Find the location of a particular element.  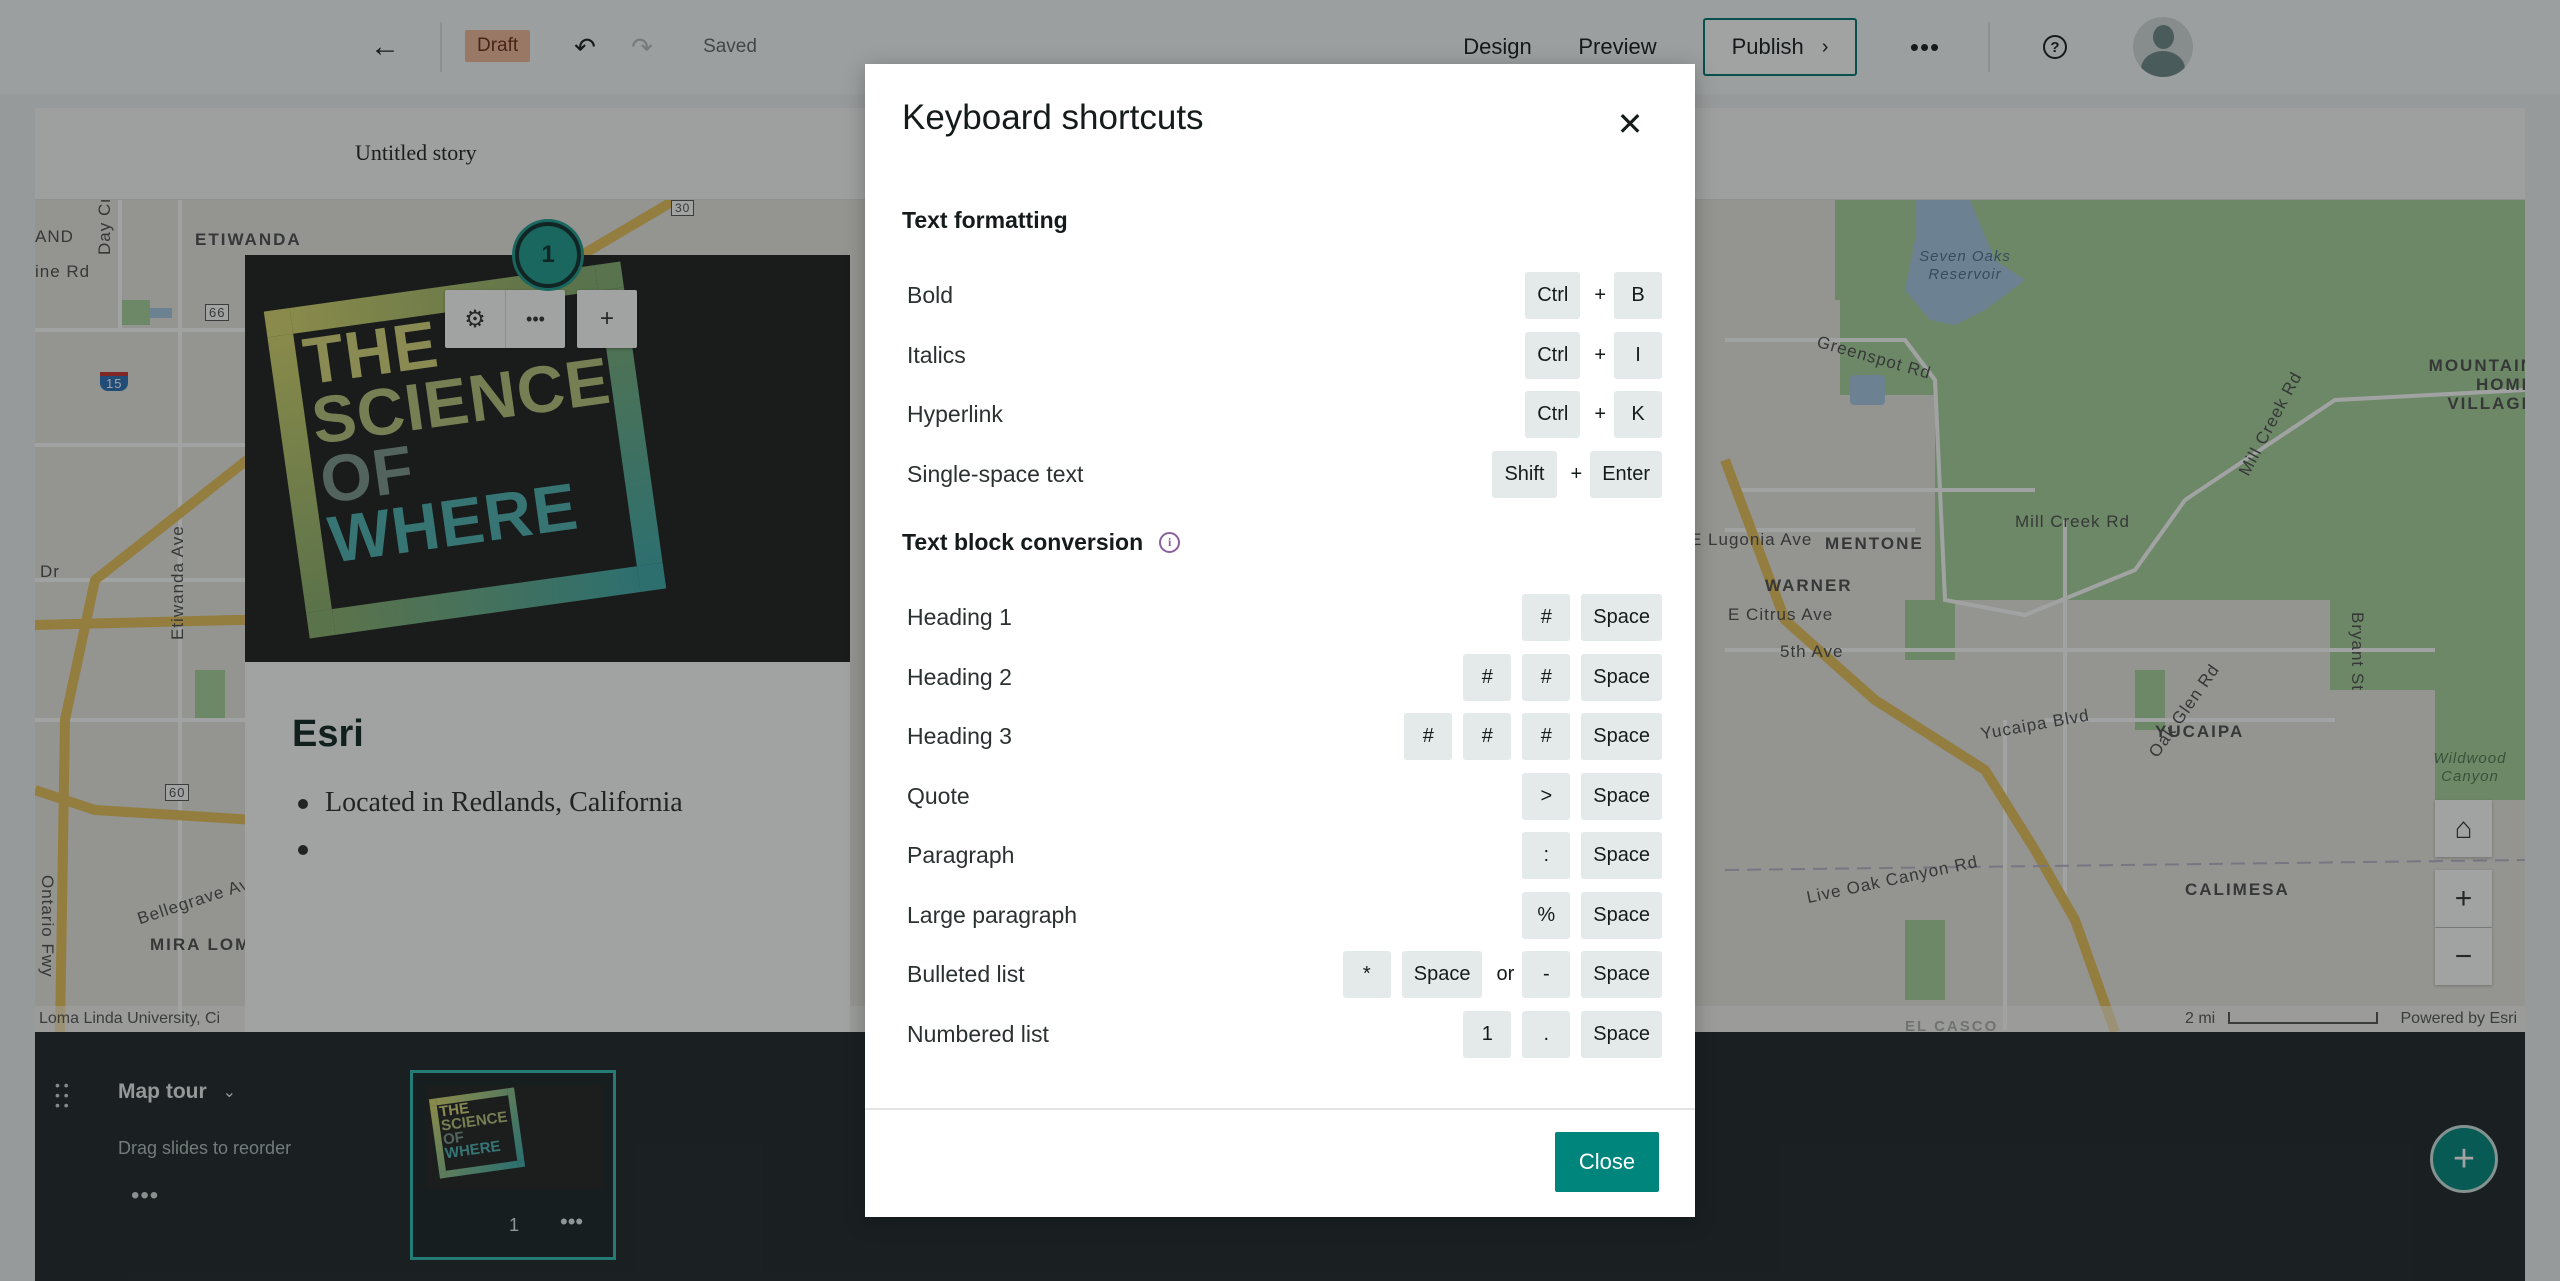

key-cap: K is located at coordinates (1638, 415).